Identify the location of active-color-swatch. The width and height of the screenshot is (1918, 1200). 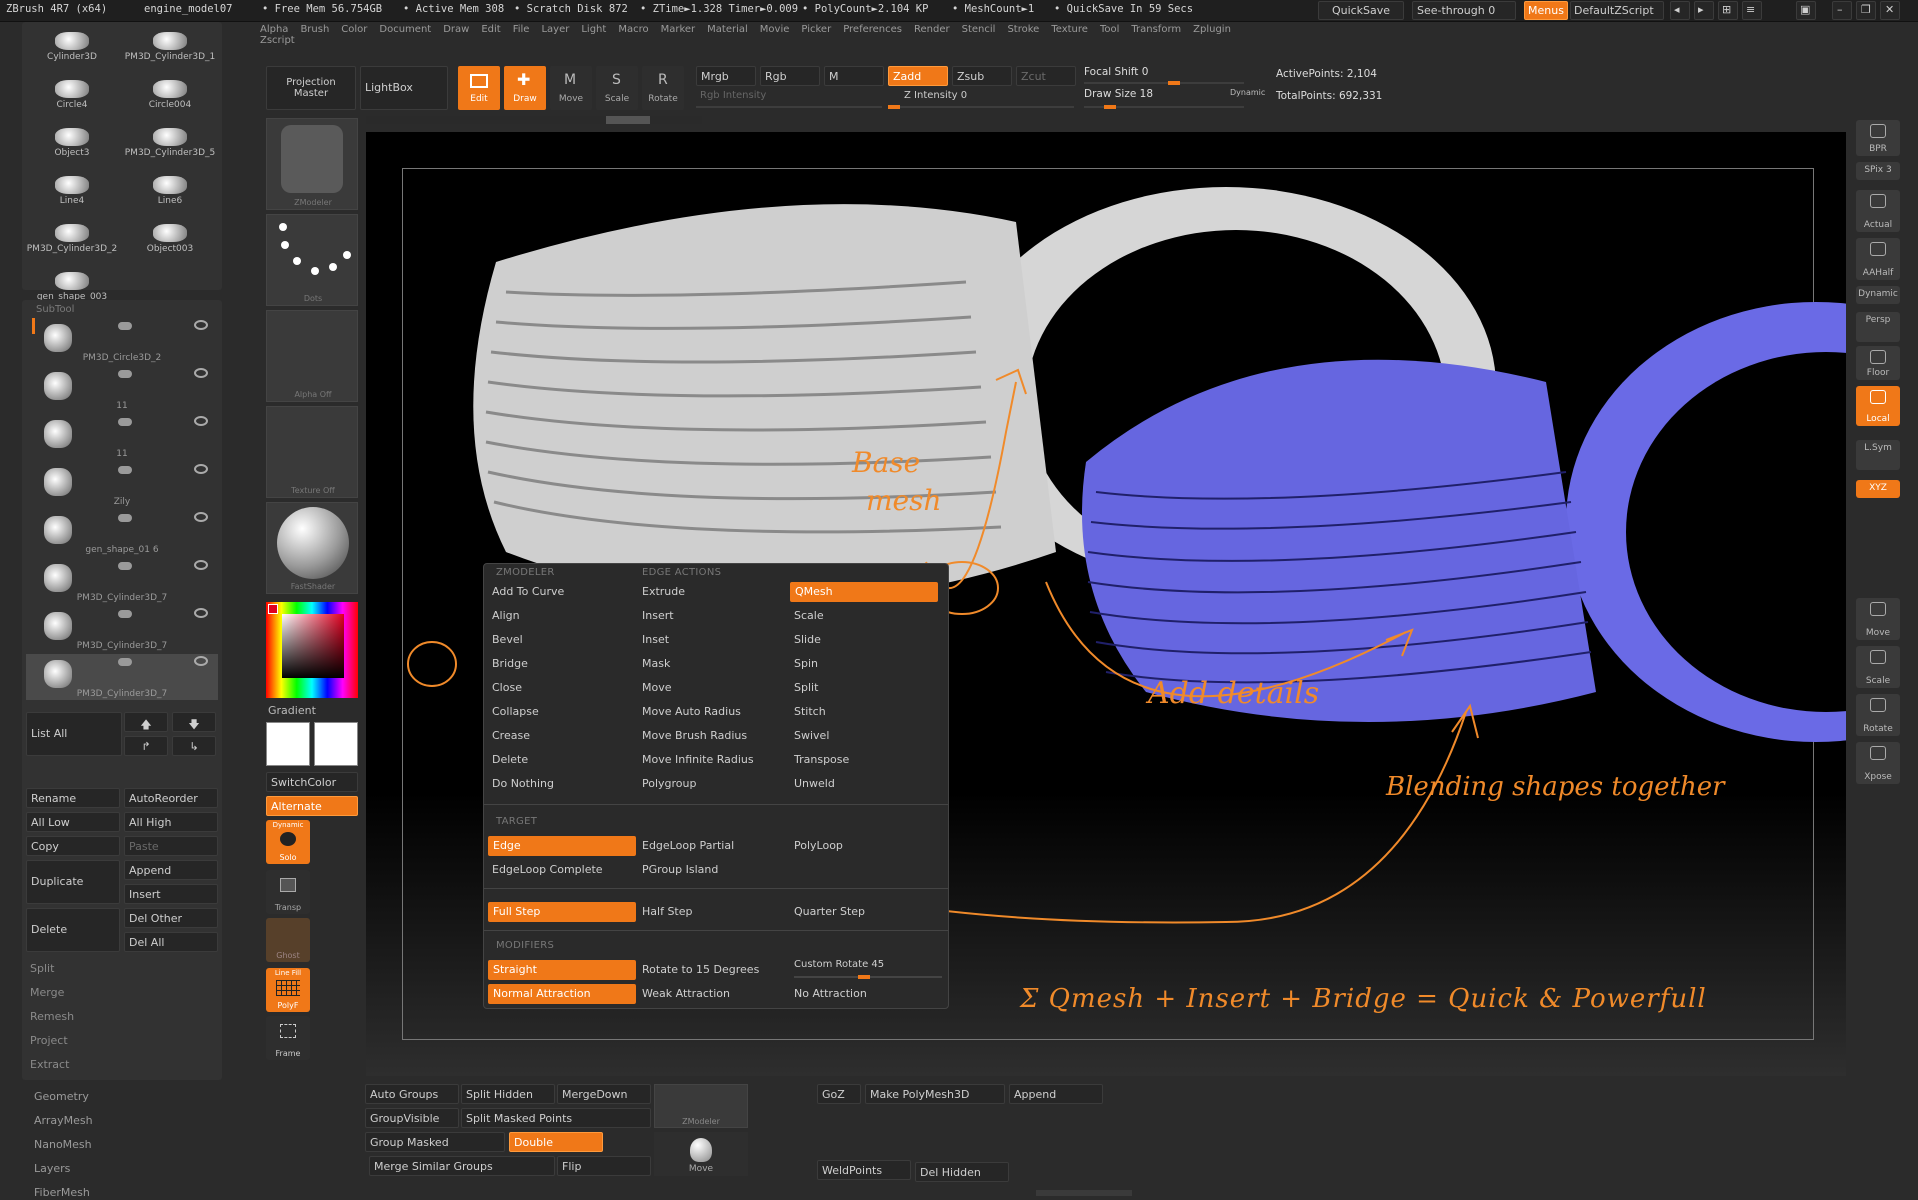
(273, 609).